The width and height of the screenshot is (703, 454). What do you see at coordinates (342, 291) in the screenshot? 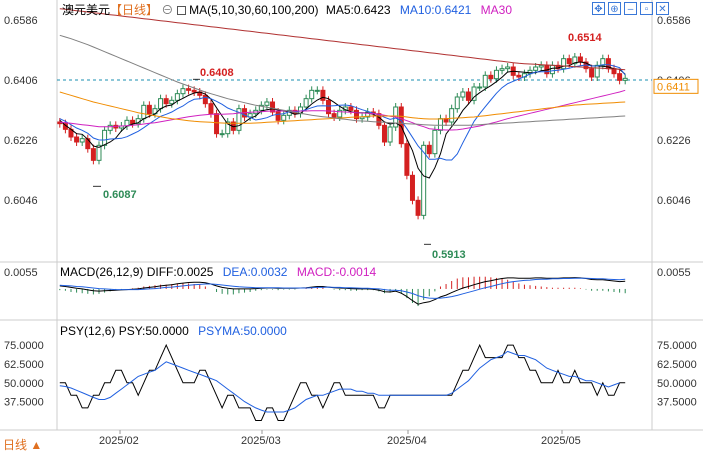
I see `macd-line-diff` at bounding box center [342, 291].